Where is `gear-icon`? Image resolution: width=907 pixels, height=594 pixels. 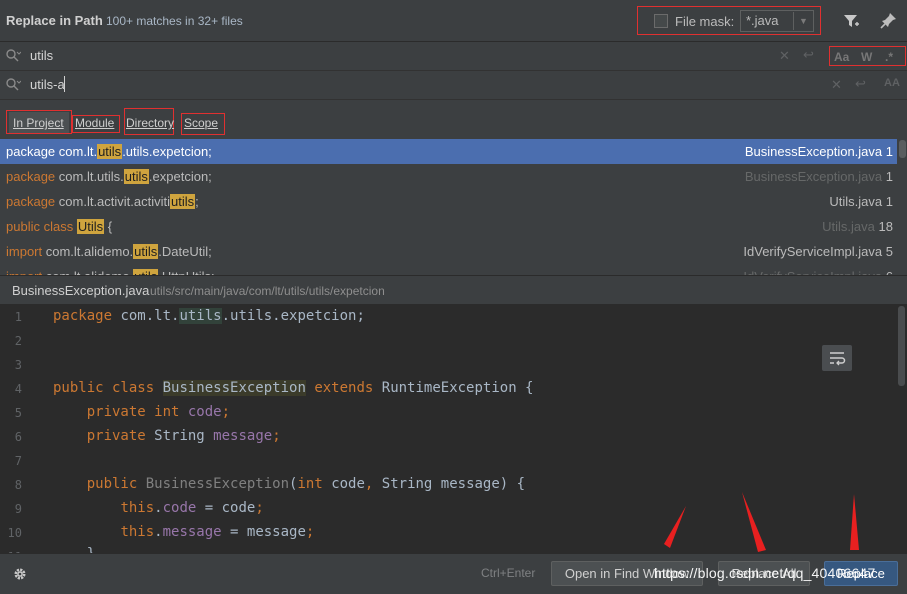 gear-icon is located at coordinates (20, 574).